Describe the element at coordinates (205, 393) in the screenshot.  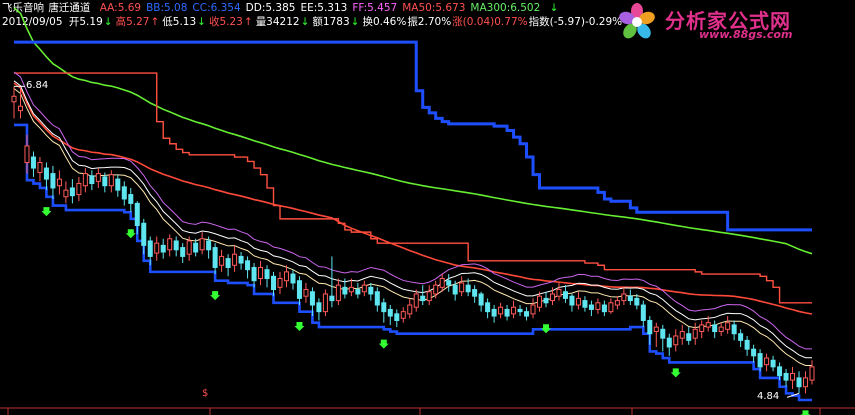
I see `dollar-marker: $` at that location.